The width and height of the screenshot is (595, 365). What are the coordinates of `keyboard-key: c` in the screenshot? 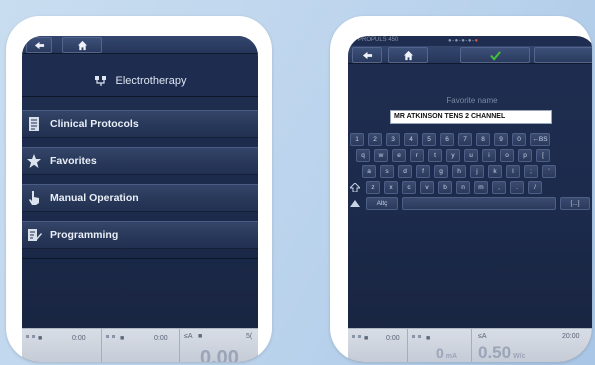 It's located at (409, 187).